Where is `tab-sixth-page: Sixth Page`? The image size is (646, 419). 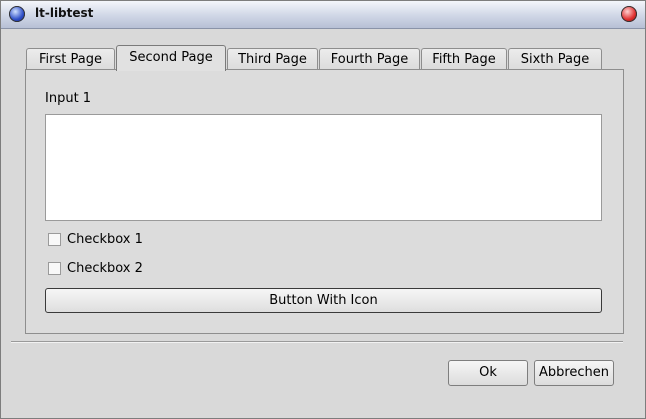
tab-sixth-page: Sixth Page is located at coordinates (555, 59).